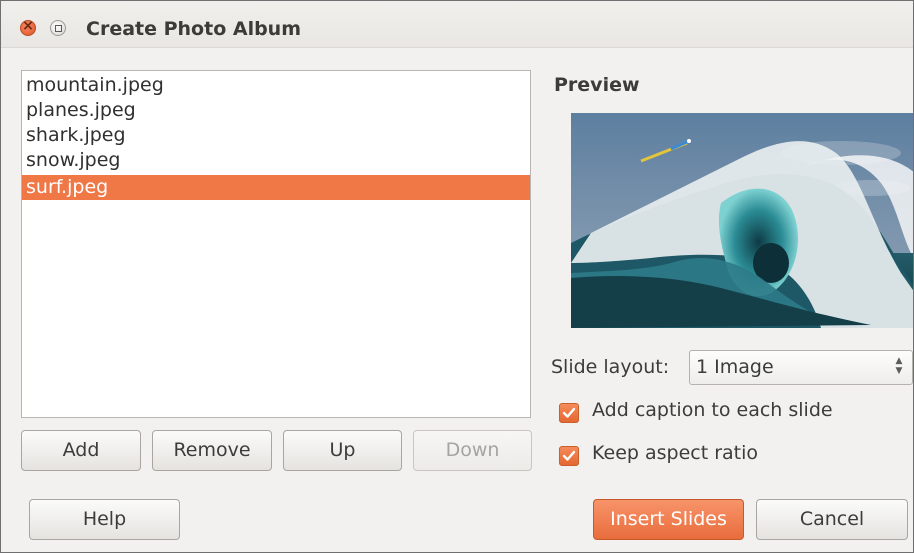 This screenshot has width=914, height=553. What do you see at coordinates (735, 367) in the screenshot?
I see `slide-layout-value: 1 Image` at bounding box center [735, 367].